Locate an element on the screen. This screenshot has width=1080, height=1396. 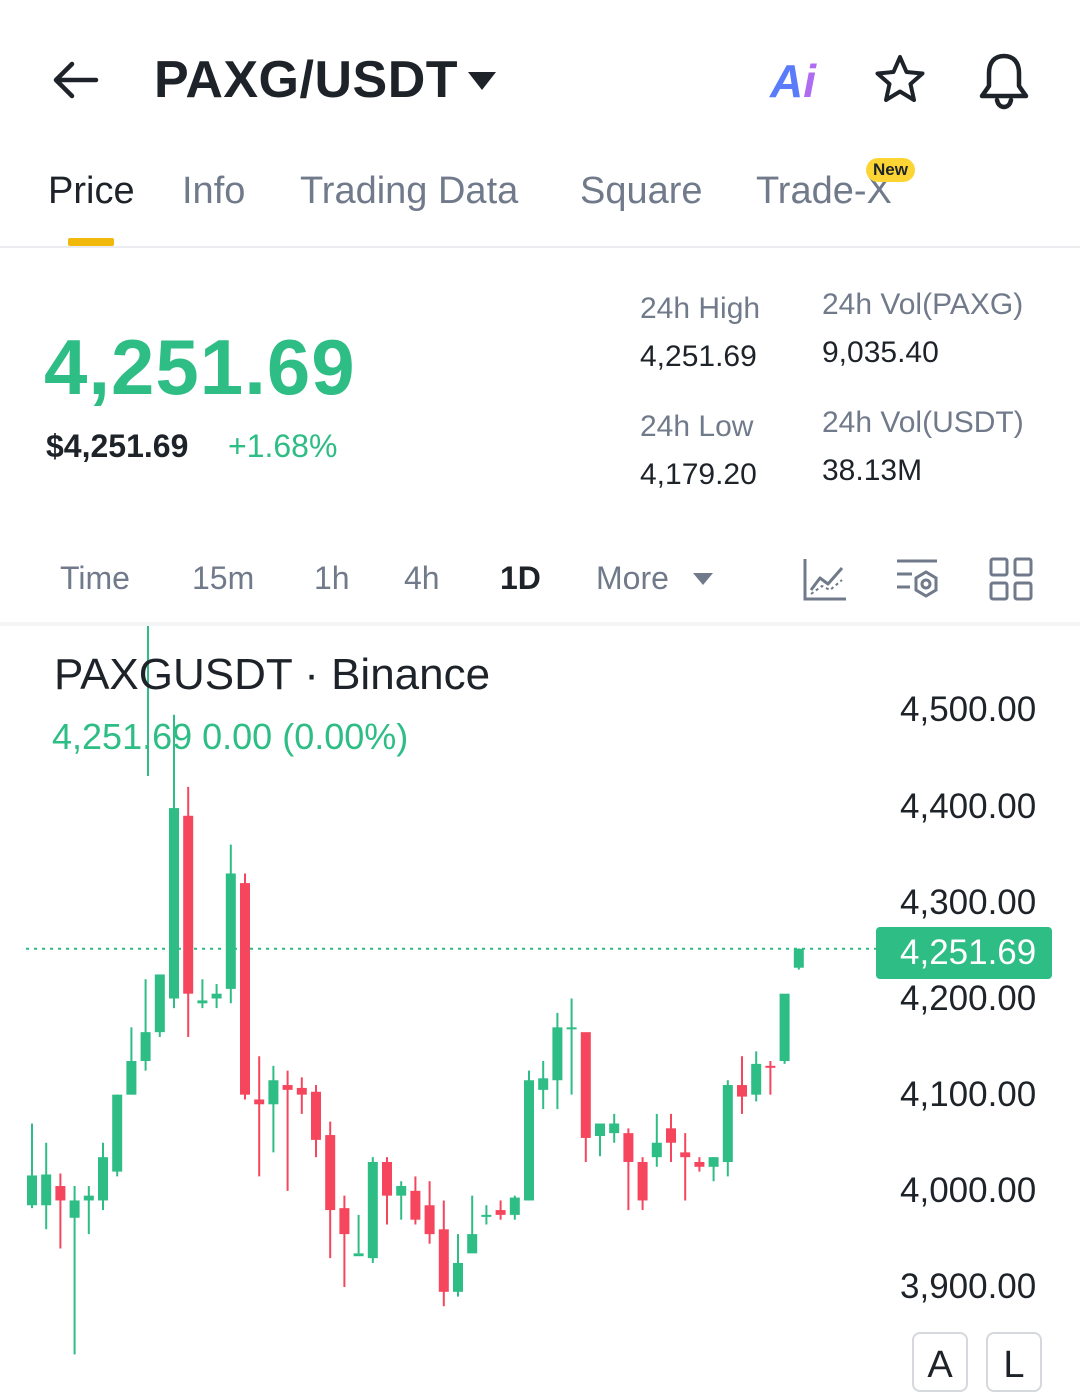
timeframe-more: More is located at coordinates (632, 578).